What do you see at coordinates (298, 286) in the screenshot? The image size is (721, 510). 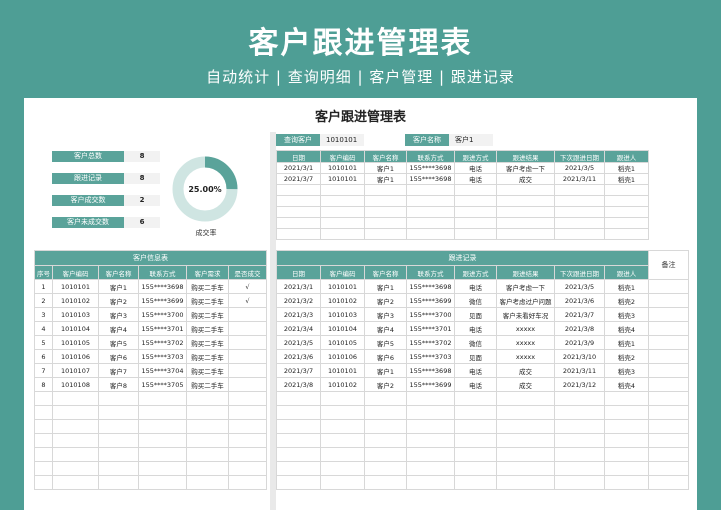 I see `table-cell: 2021/3/1` at bounding box center [298, 286].